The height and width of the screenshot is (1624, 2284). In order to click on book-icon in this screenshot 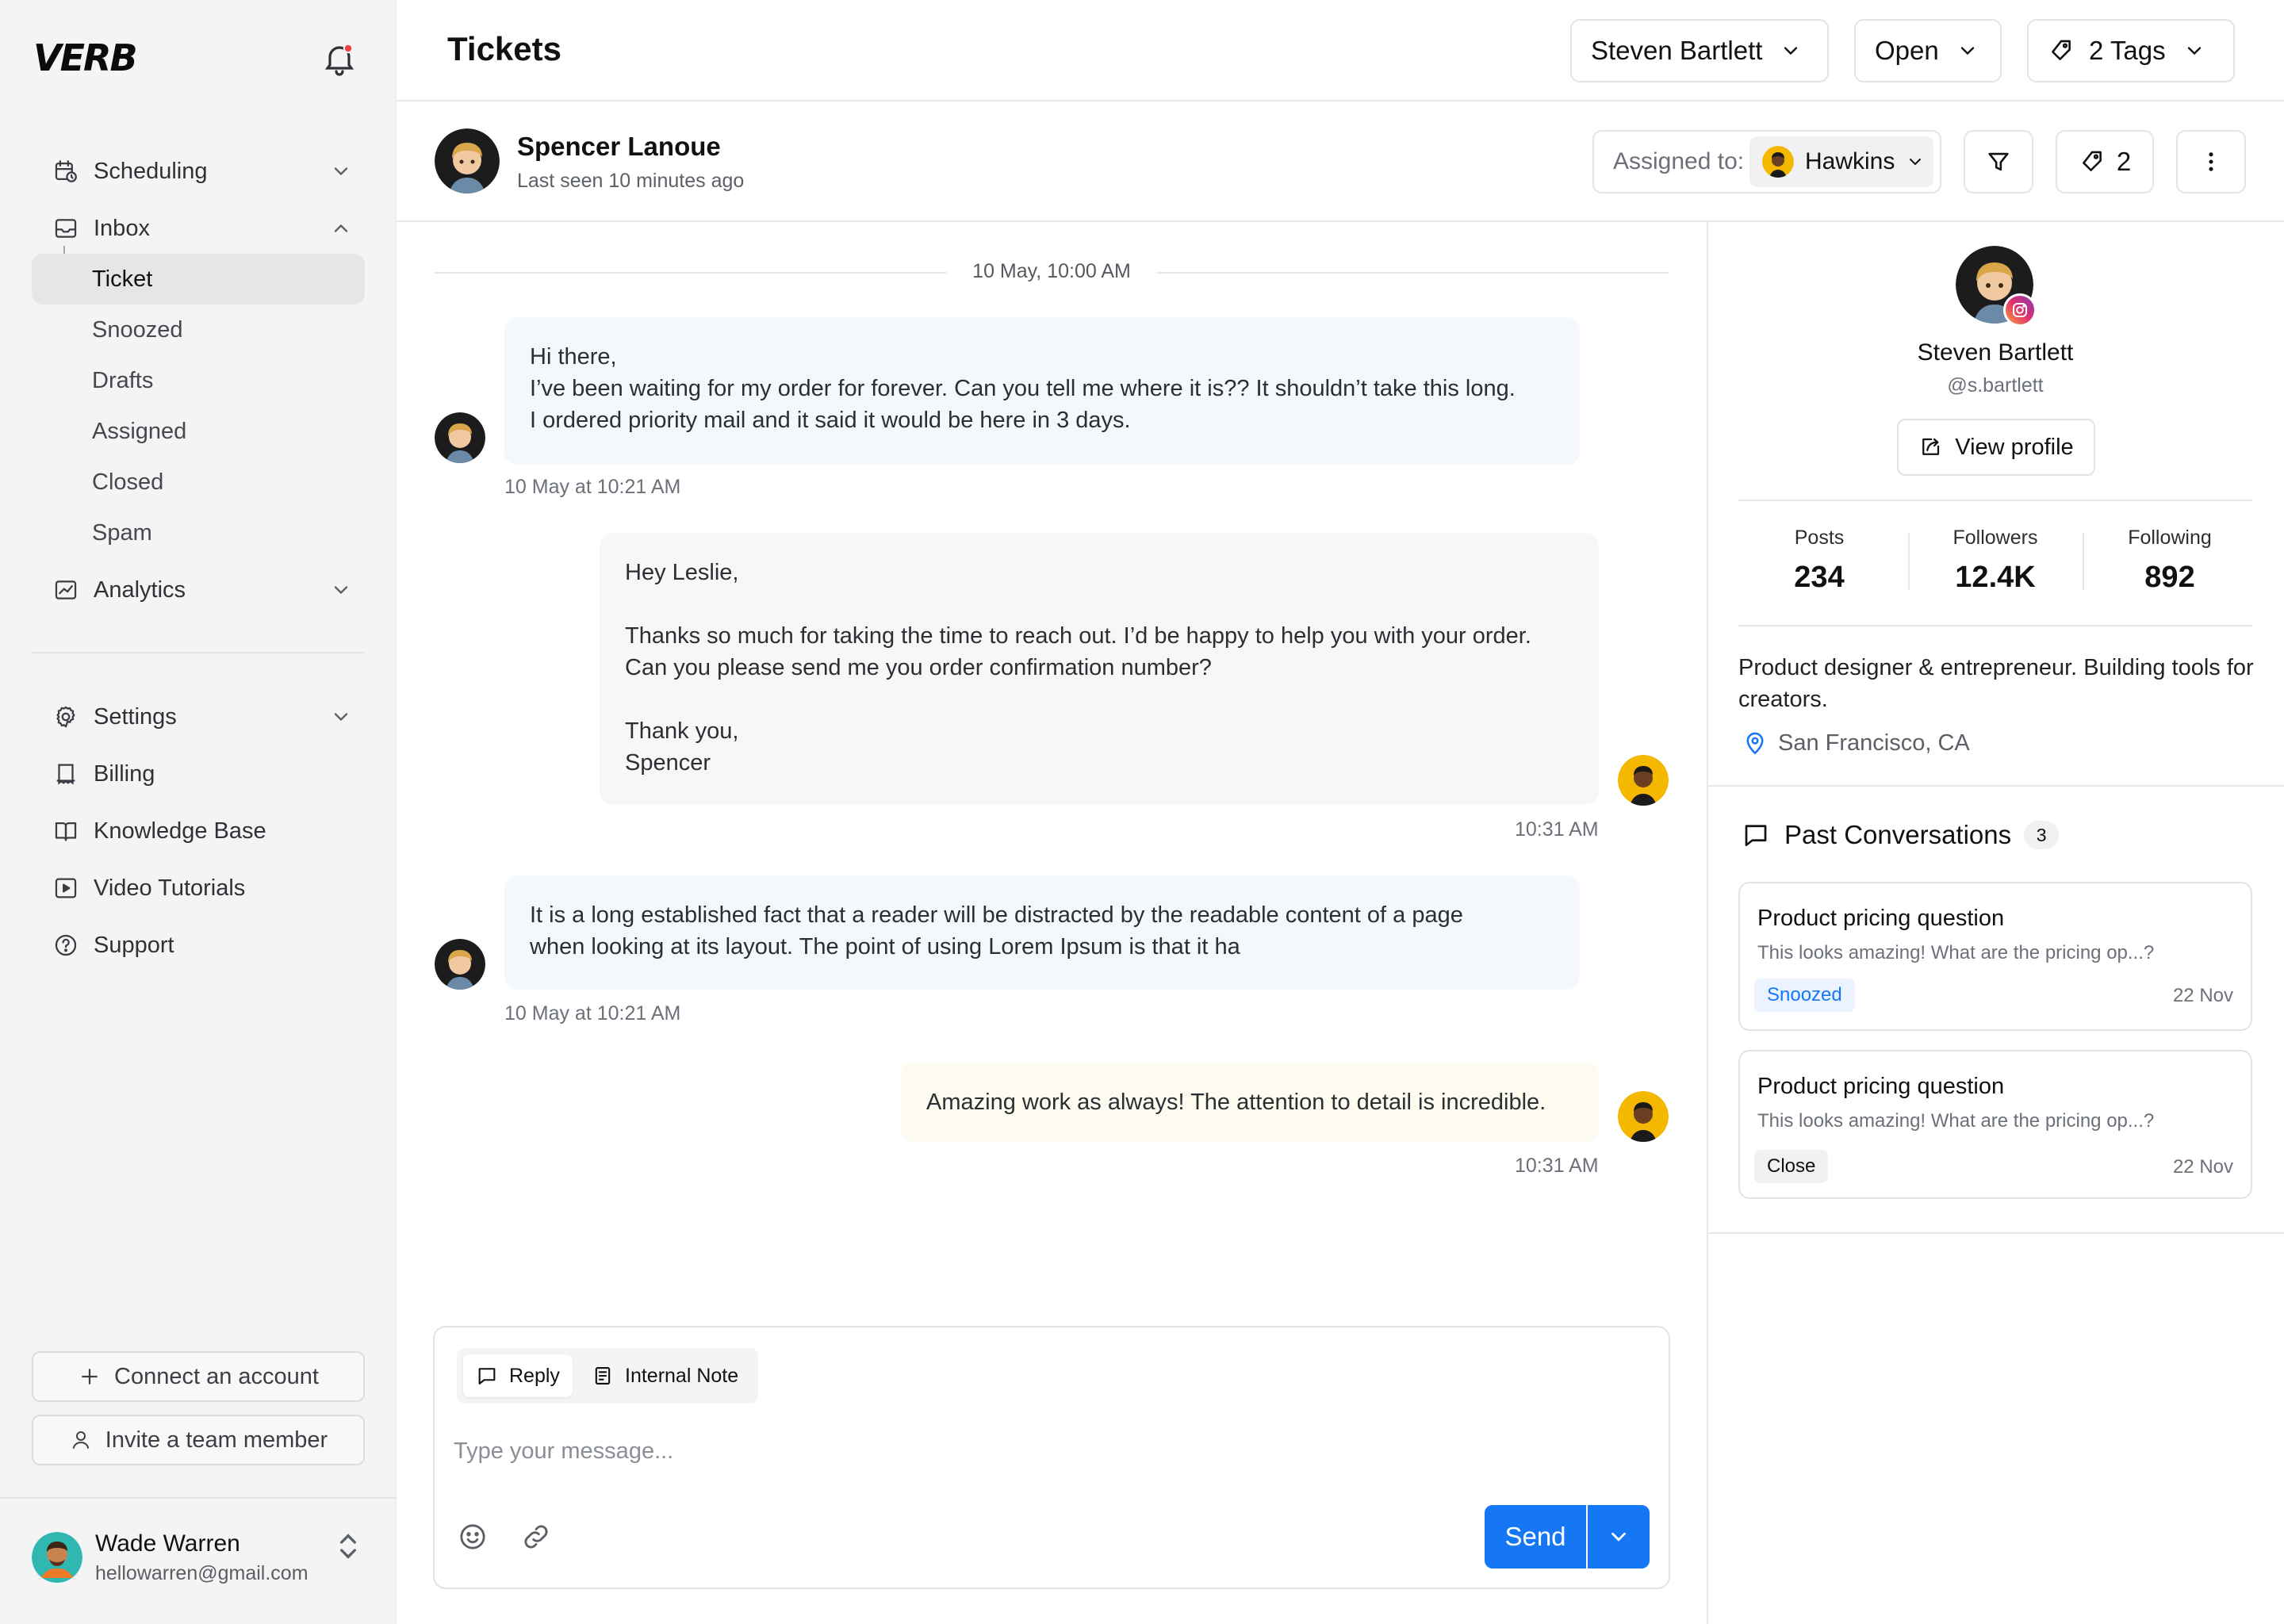, I will do `click(66, 831)`.